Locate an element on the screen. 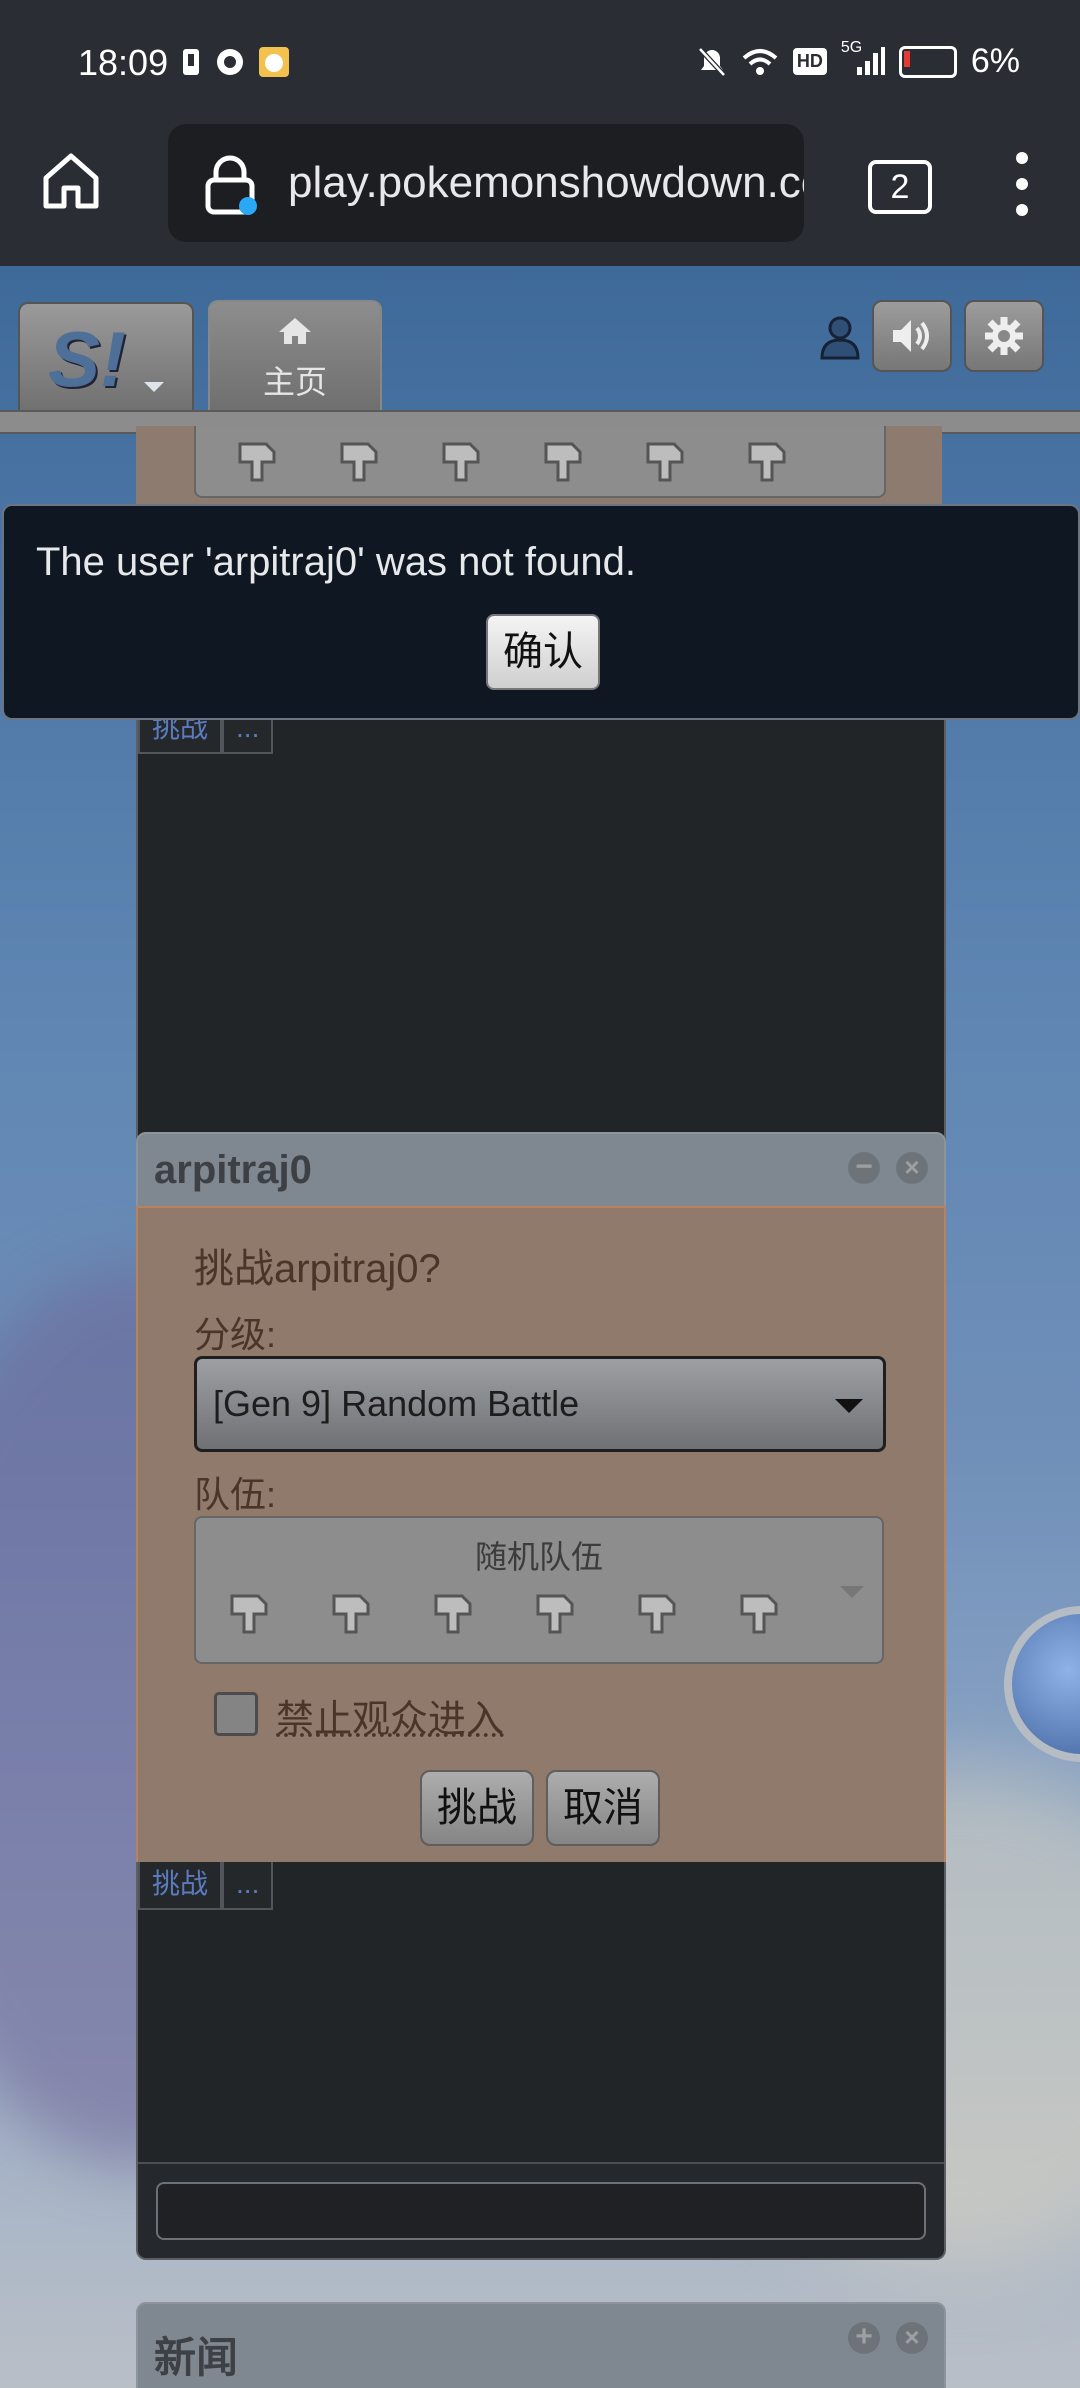 The width and height of the screenshot is (1080, 2388). battery-icon is located at coordinates (927, 61).